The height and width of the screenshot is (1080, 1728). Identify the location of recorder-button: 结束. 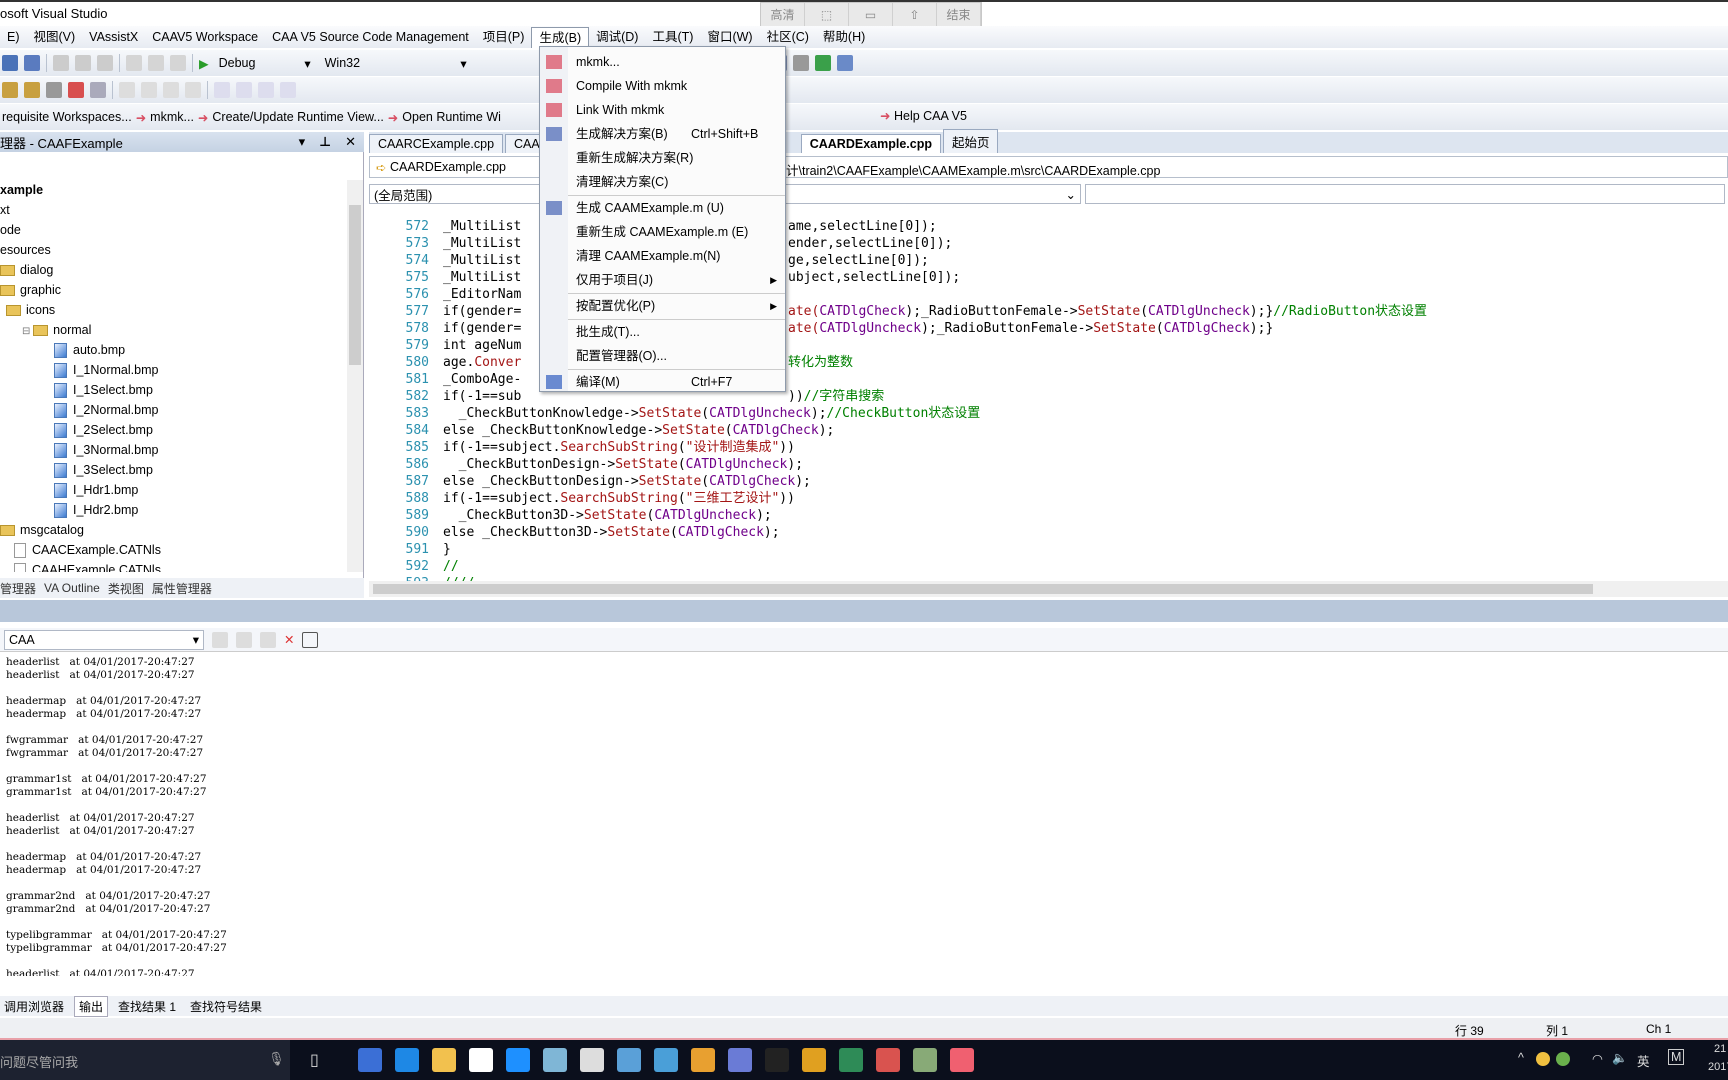
(959, 15).